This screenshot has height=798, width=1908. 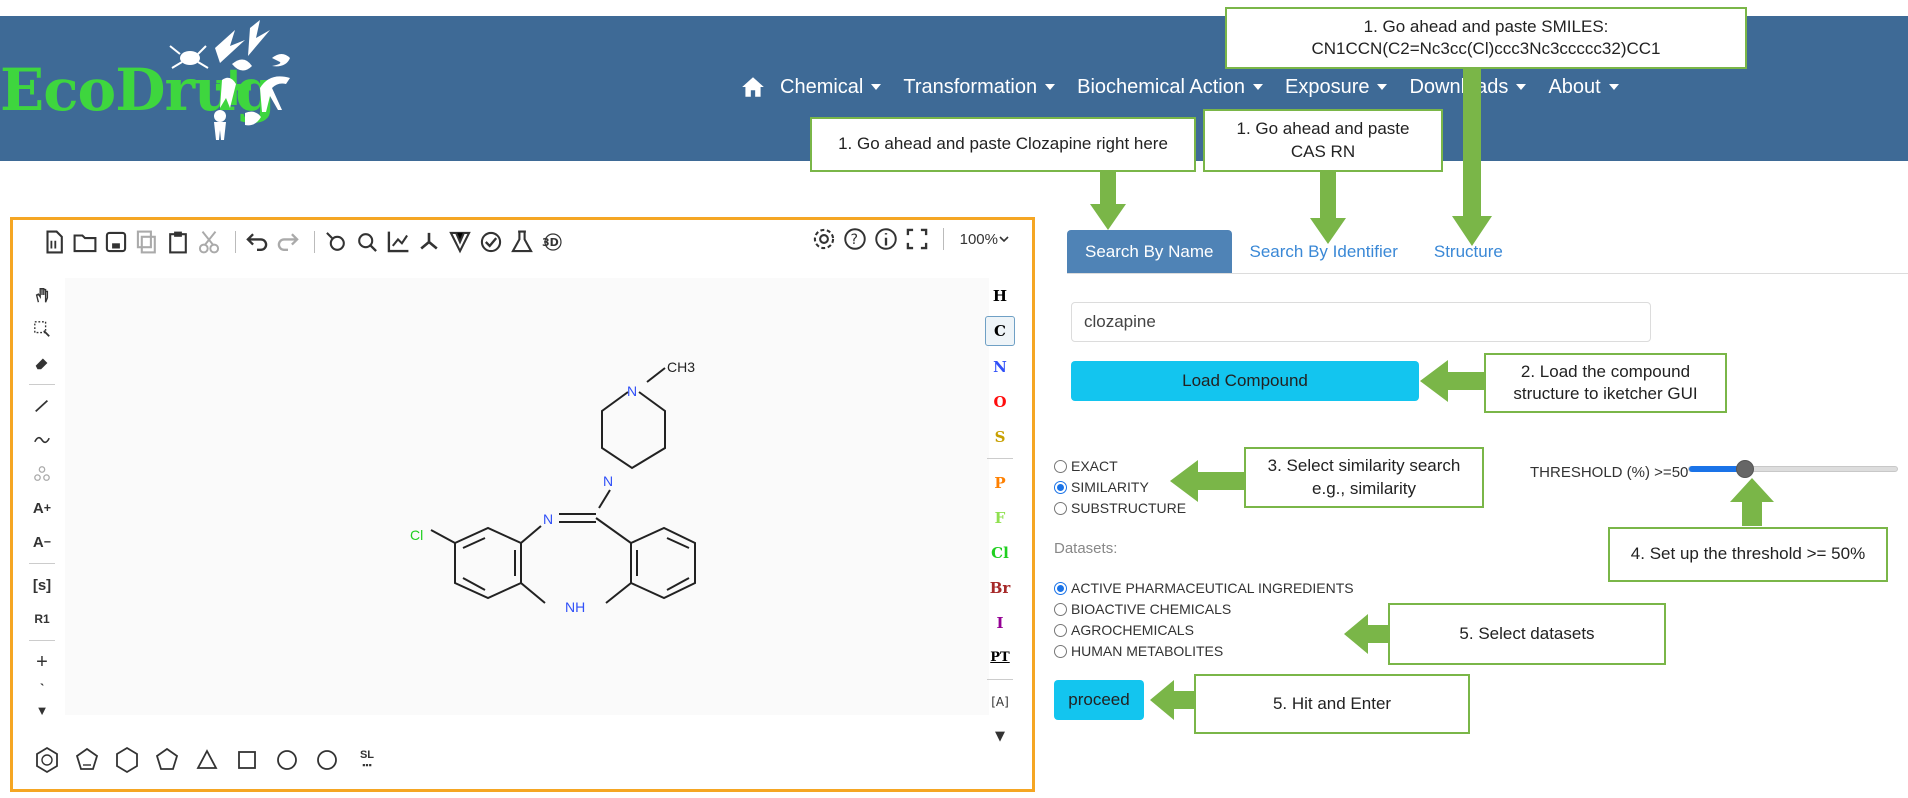 What do you see at coordinates (1000, 295) in the screenshot?
I see `atom-h: H` at bounding box center [1000, 295].